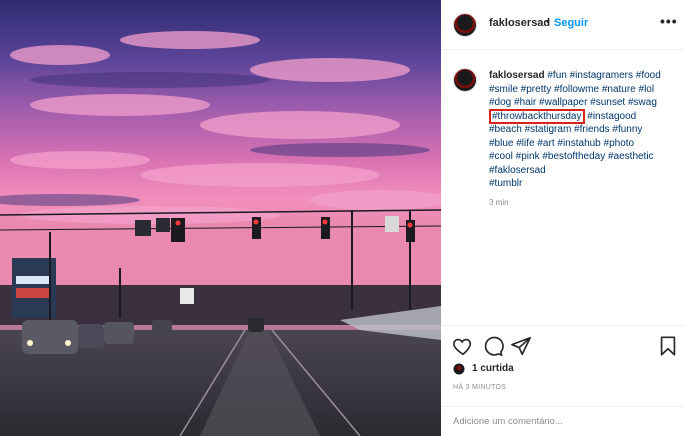 The image size is (685, 436). I want to click on caption-line-1: #fun #instagramers #food, so click(603, 75).